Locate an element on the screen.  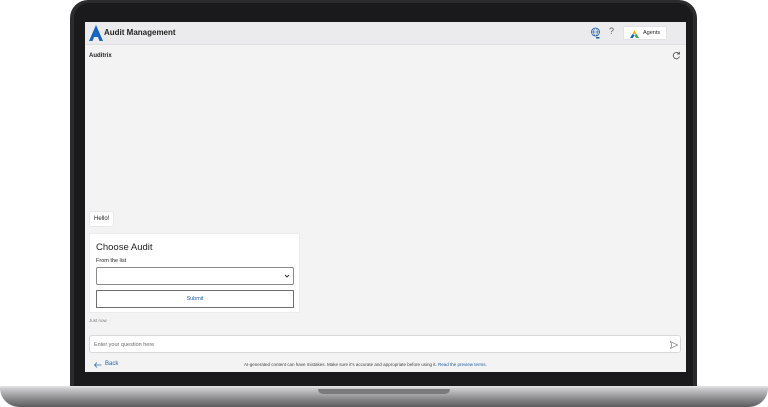
refresh-icon is located at coordinates (676, 55).